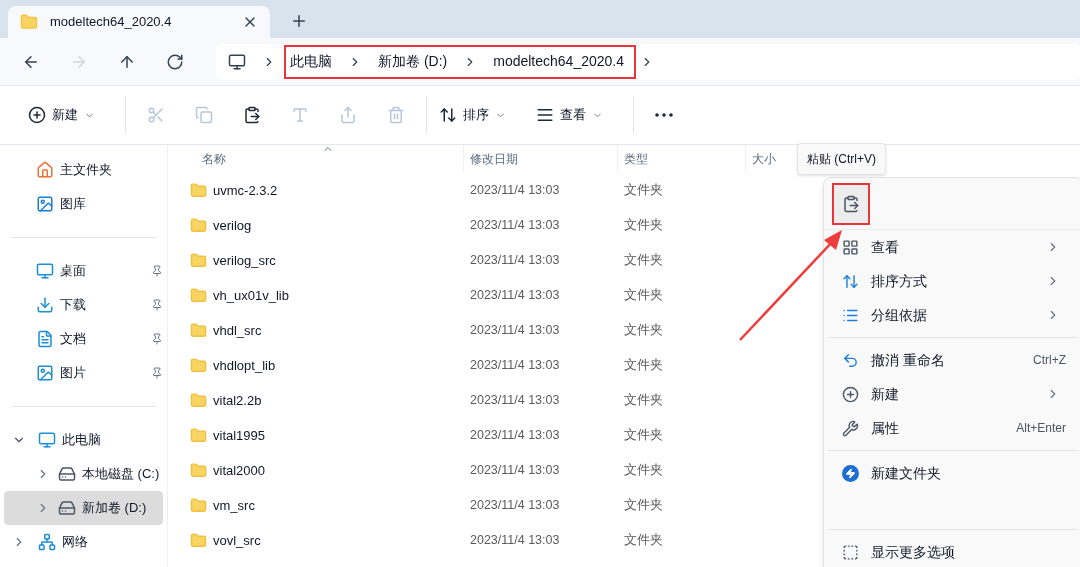  I want to click on file-name: vhdl_src, so click(237, 330).